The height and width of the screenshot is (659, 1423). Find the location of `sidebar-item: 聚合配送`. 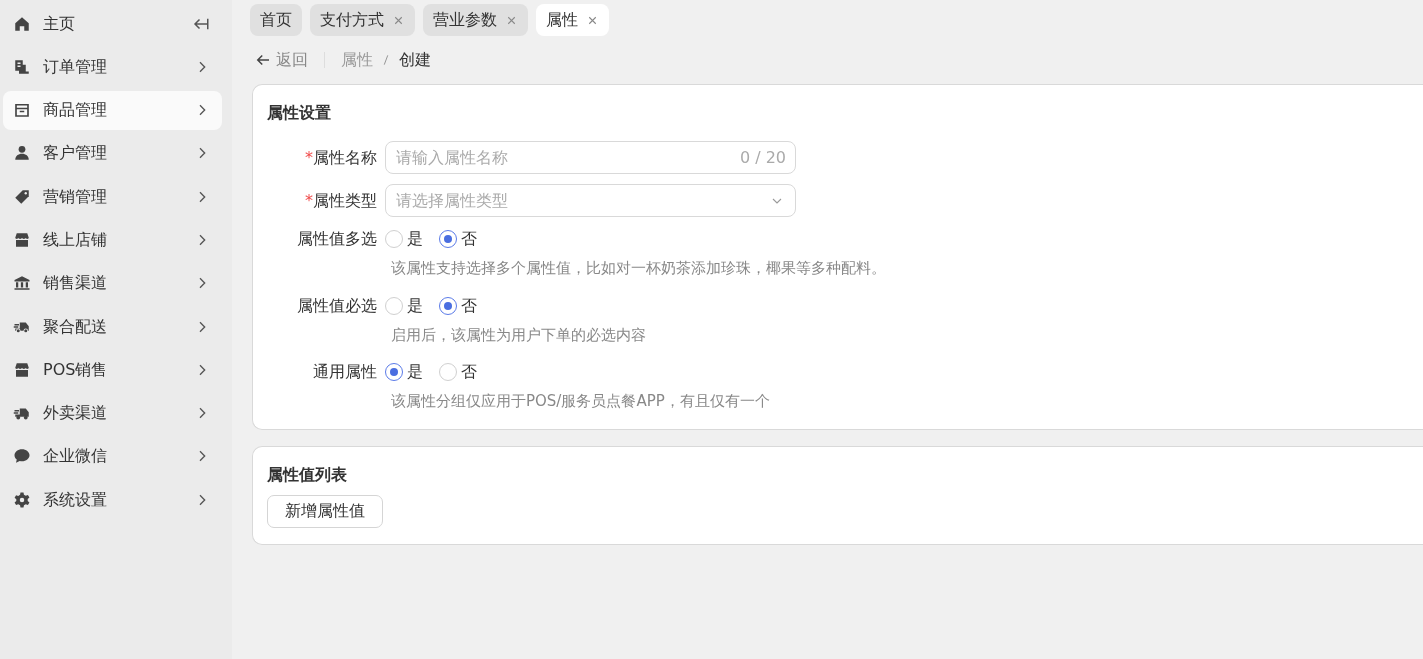

sidebar-item: 聚合配送 is located at coordinates (112, 327).